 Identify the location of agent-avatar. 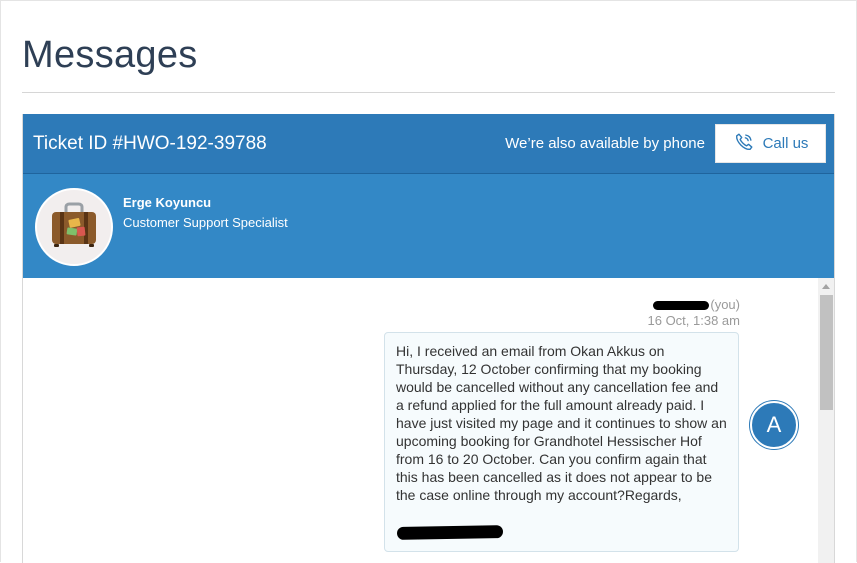
(74, 227).